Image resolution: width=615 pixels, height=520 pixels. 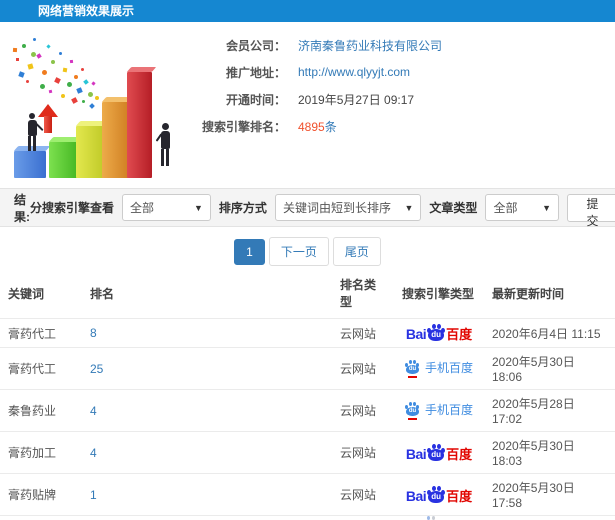 I want to click on table-row: 膏药代工 8 云网站 Bai du 百度 2020年6月4日 11:15, so click(x=307, y=333).